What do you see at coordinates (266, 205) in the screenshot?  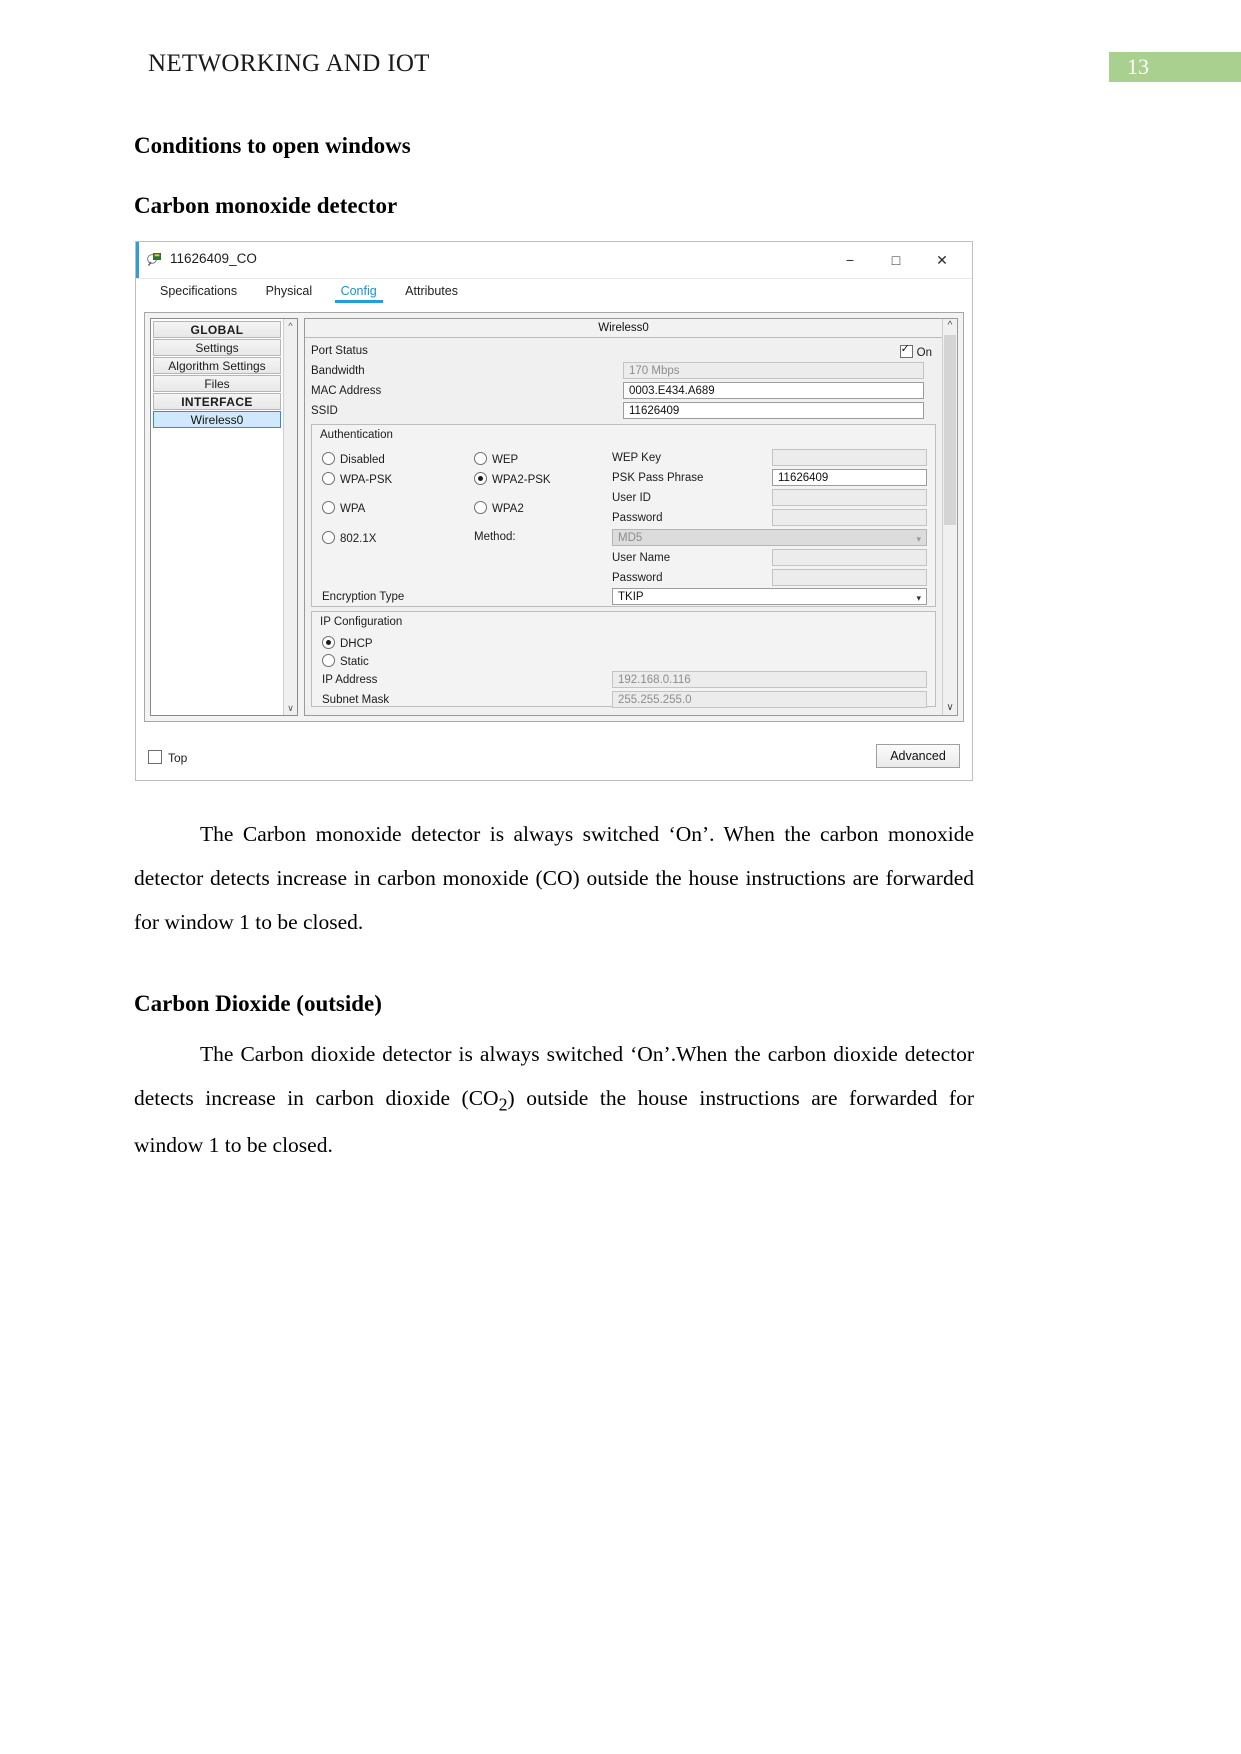 I see `subheading-carbon-monoxide: Carbon monoxide detector` at bounding box center [266, 205].